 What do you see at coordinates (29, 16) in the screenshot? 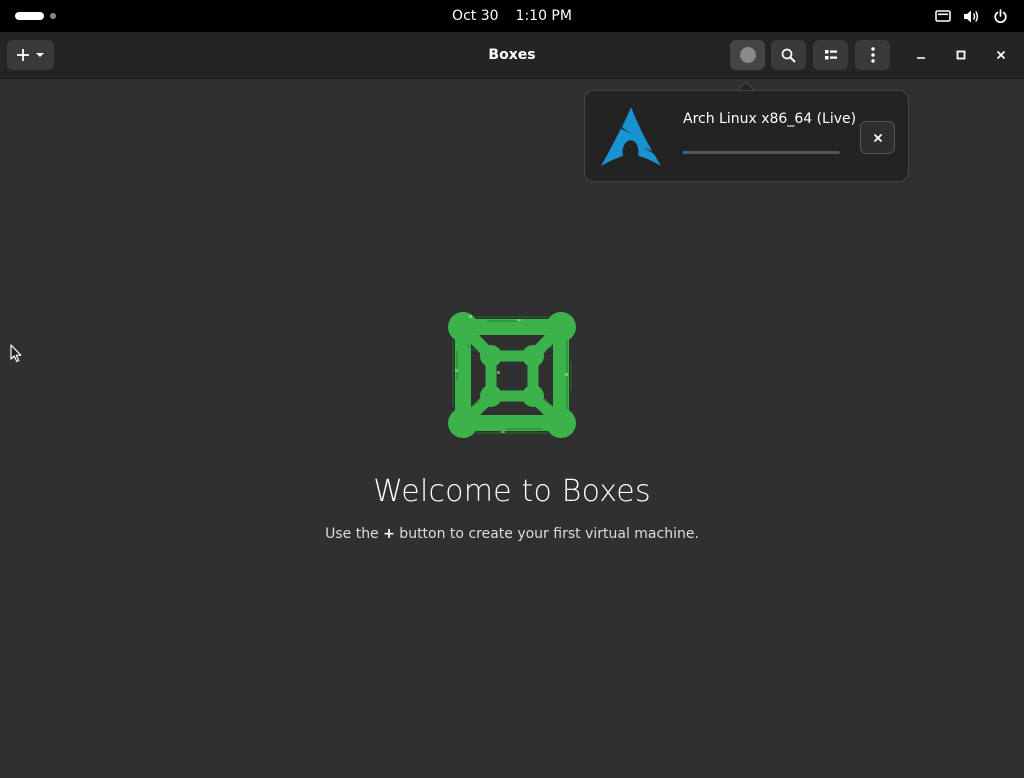
I see `active-workspace-pill` at bounding box center [29, 16].